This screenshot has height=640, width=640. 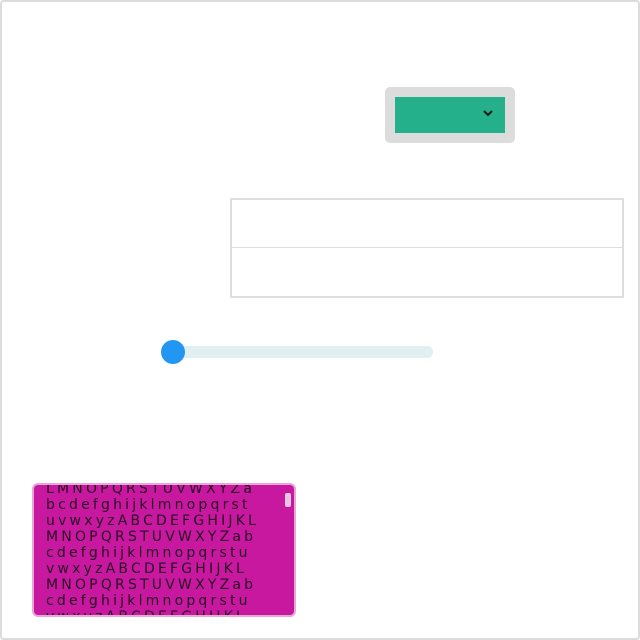 What do you see at coordinates (173, 352) in the screenshot?
I see `slider-thumb` at bounding box center [173, 352].